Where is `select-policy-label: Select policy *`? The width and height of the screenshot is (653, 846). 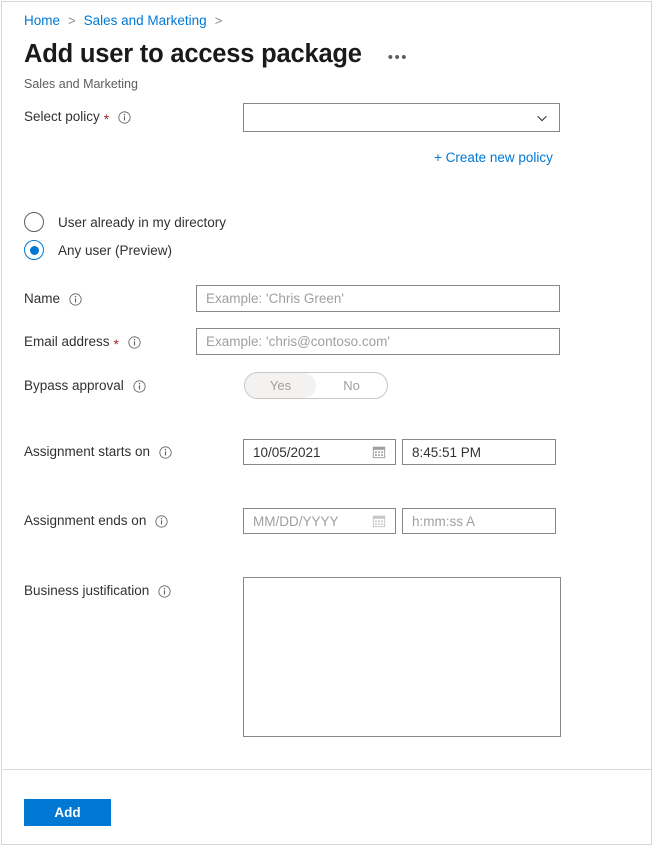
select-policy-label: Select policy * is located at coordinates (77, 118).